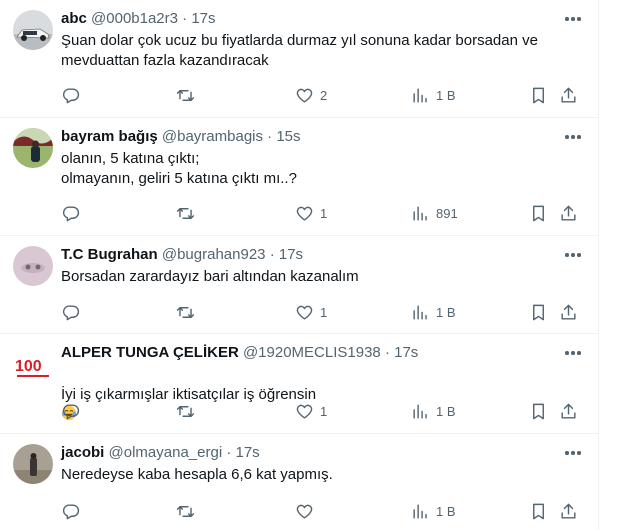  What do you see at coordinates (212, 136) in the screenshot?
I see `user-handle: @bayrambagis` at bounding box center [212, 136].